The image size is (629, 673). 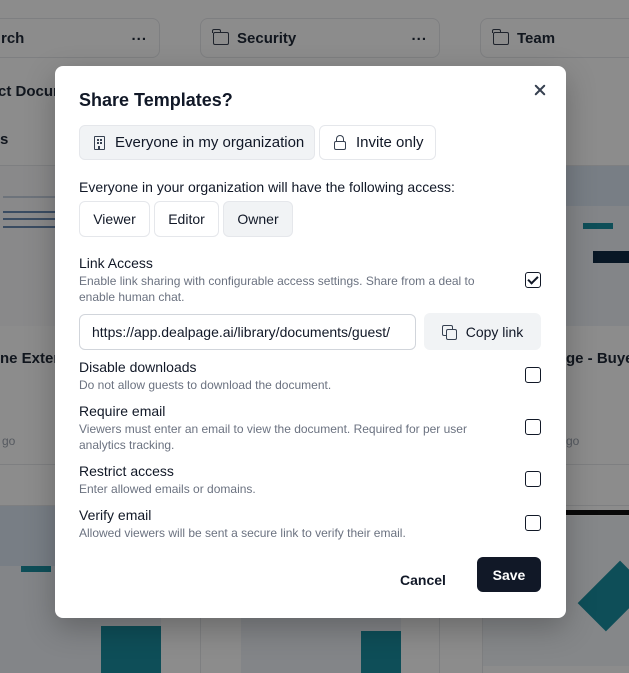 I want to click on building-icon, so click(x=99, y=142).